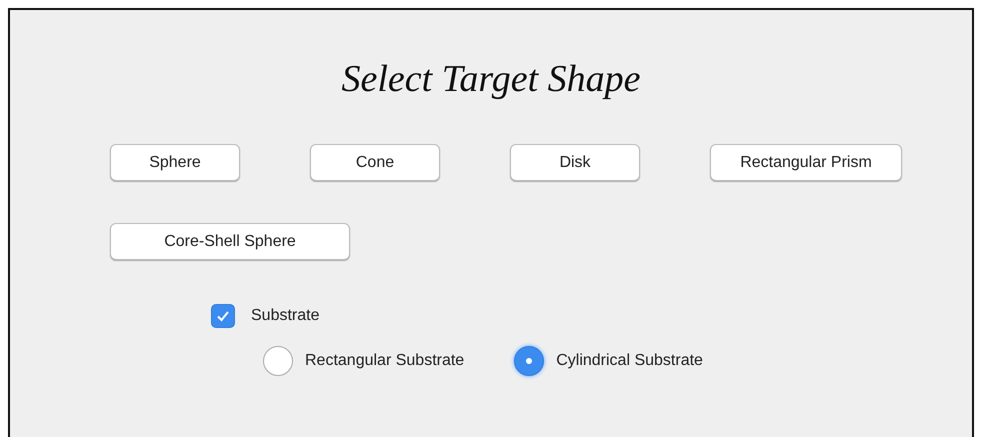  I want to click on dialog-title: Select Target Shape, so click(491, 79).